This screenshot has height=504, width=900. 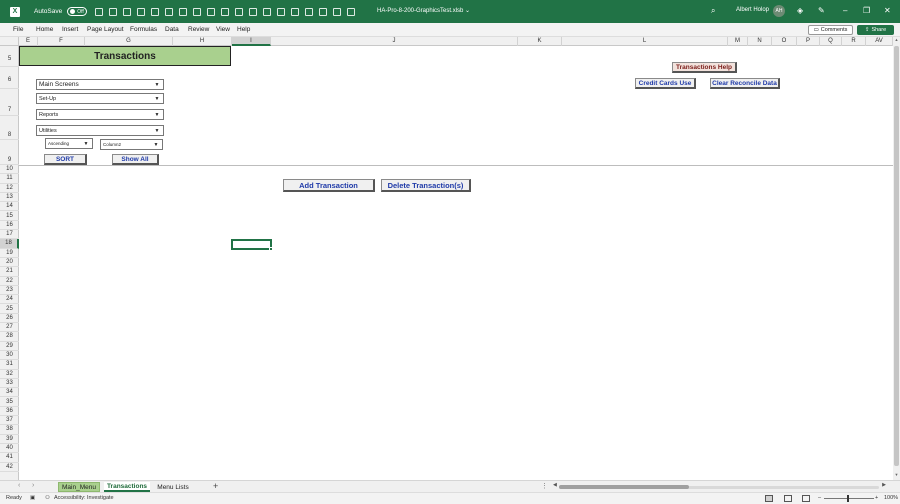 What do you see at coordinates (645, 41) in the screenshot?
I see `column-header: L` at bounding box center [645, 41].